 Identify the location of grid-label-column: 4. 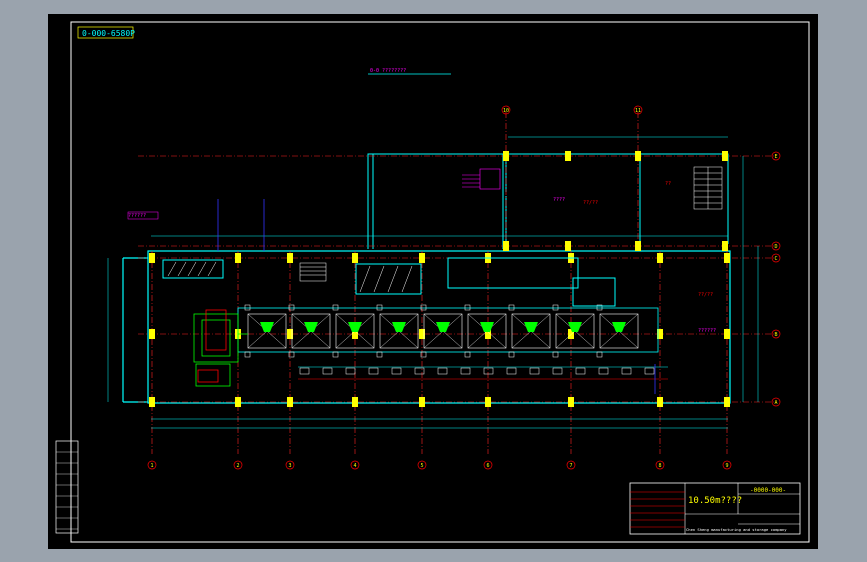
(354, 466).